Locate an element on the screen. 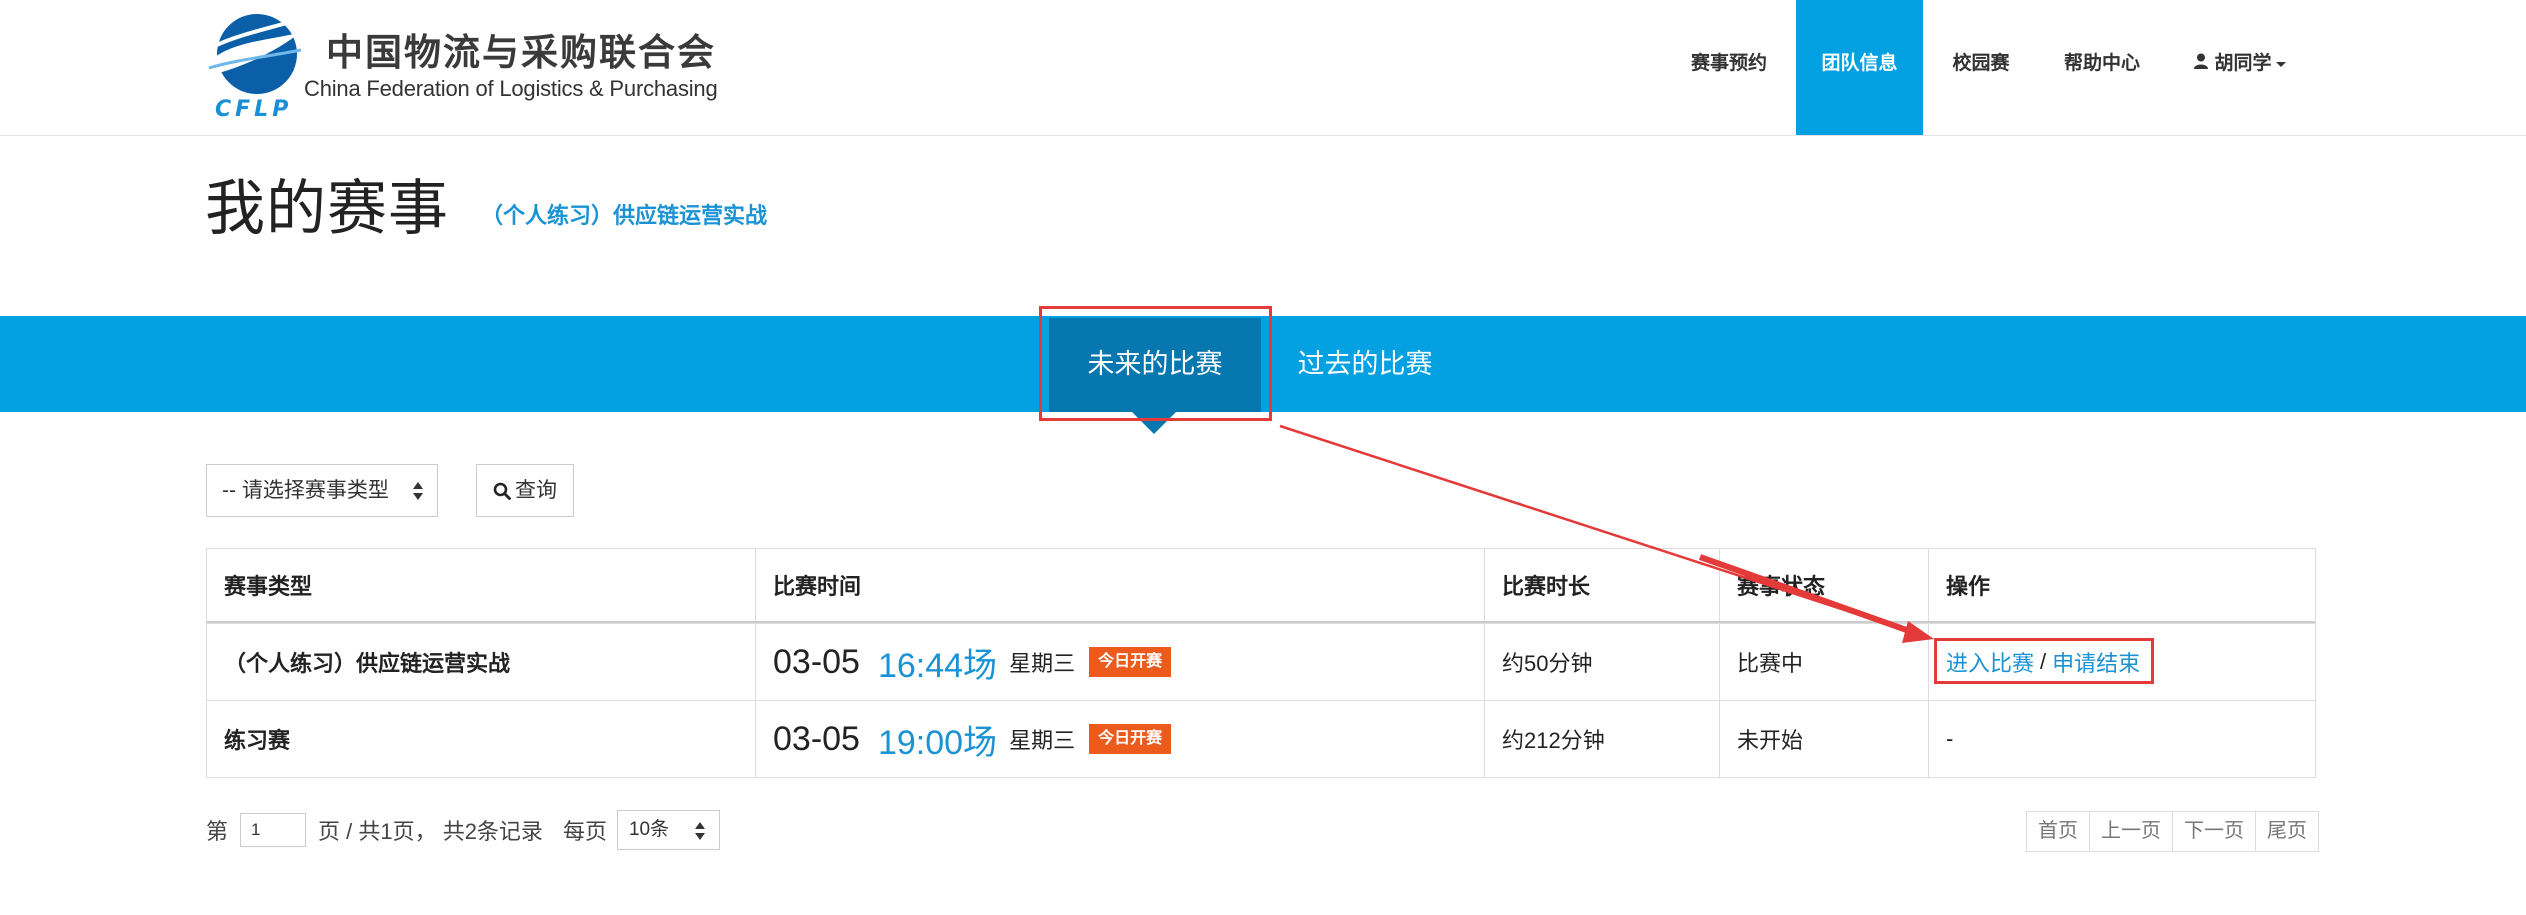 The width and height of the screenshot is (2526, 915). match-actions: - is located at coordinates (2122, 739).